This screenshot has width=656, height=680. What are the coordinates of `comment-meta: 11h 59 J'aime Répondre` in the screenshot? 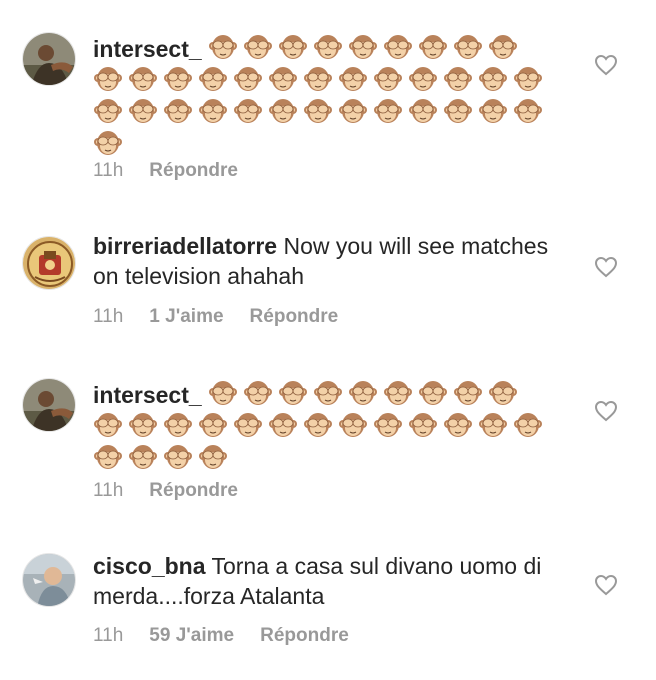 It's located at (234, 636).